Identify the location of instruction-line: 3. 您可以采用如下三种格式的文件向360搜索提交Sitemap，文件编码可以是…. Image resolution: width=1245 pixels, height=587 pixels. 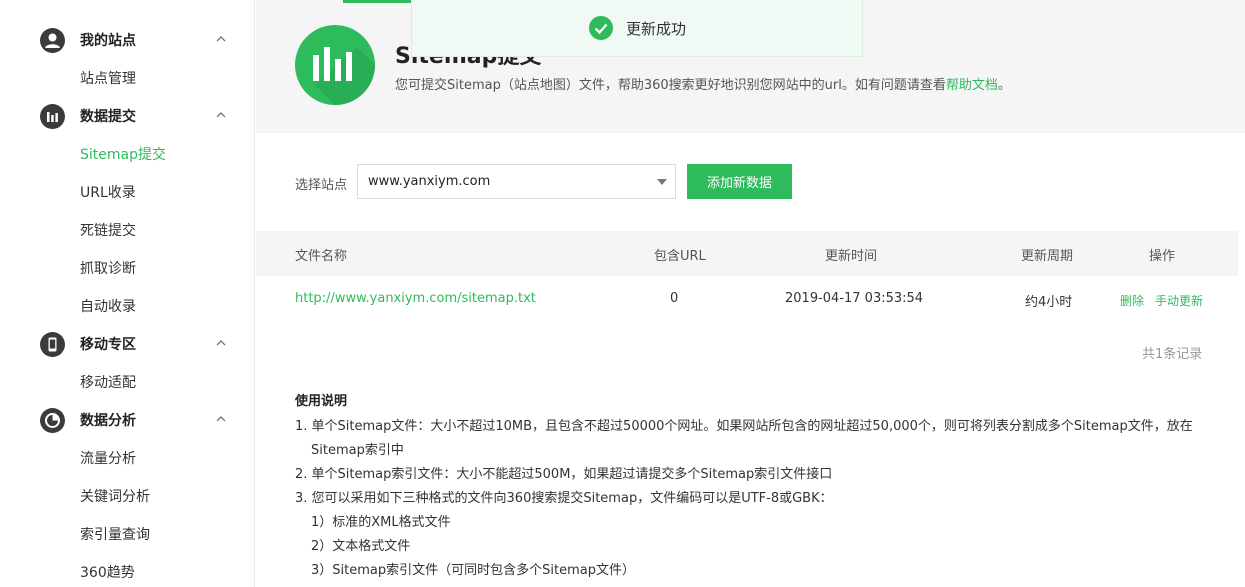
(564, 498).